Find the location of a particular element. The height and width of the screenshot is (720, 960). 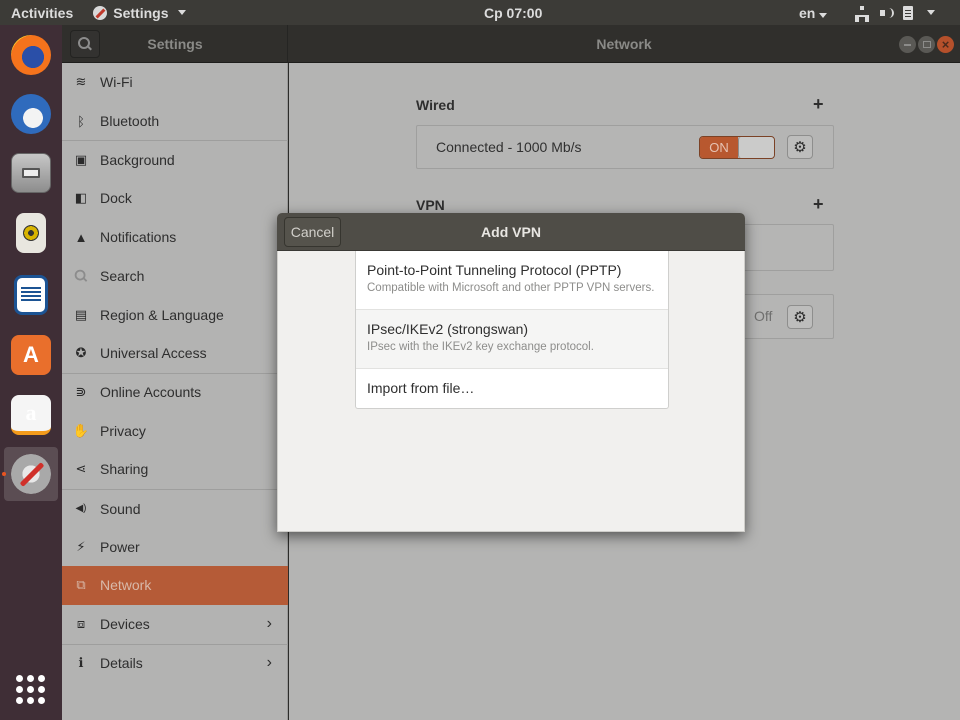

rhythmbox-icon is located at coordinates (31, 233).